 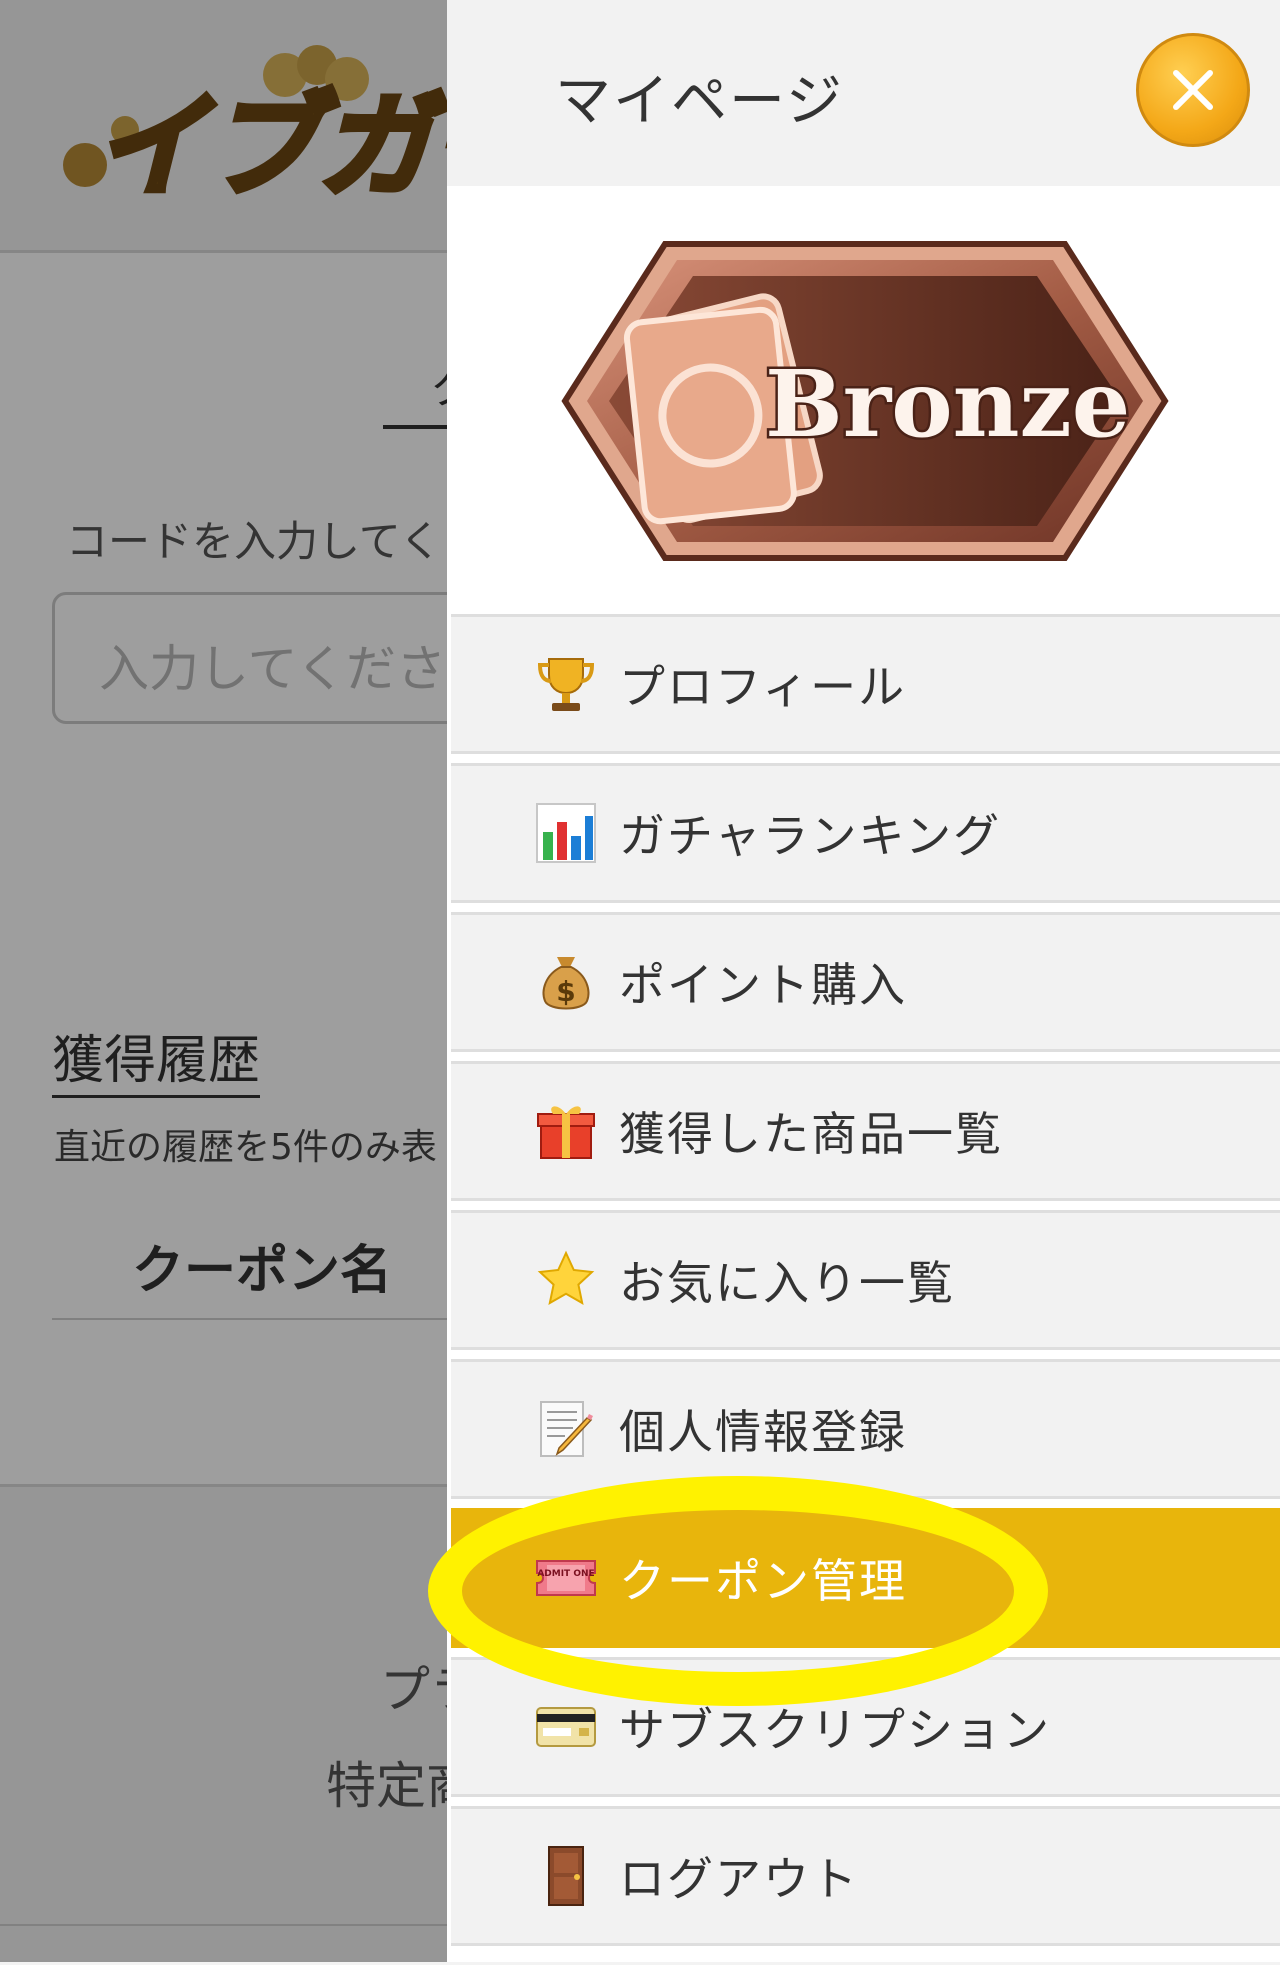 I want to click on memo-icon, so click(x=566, y=1429).